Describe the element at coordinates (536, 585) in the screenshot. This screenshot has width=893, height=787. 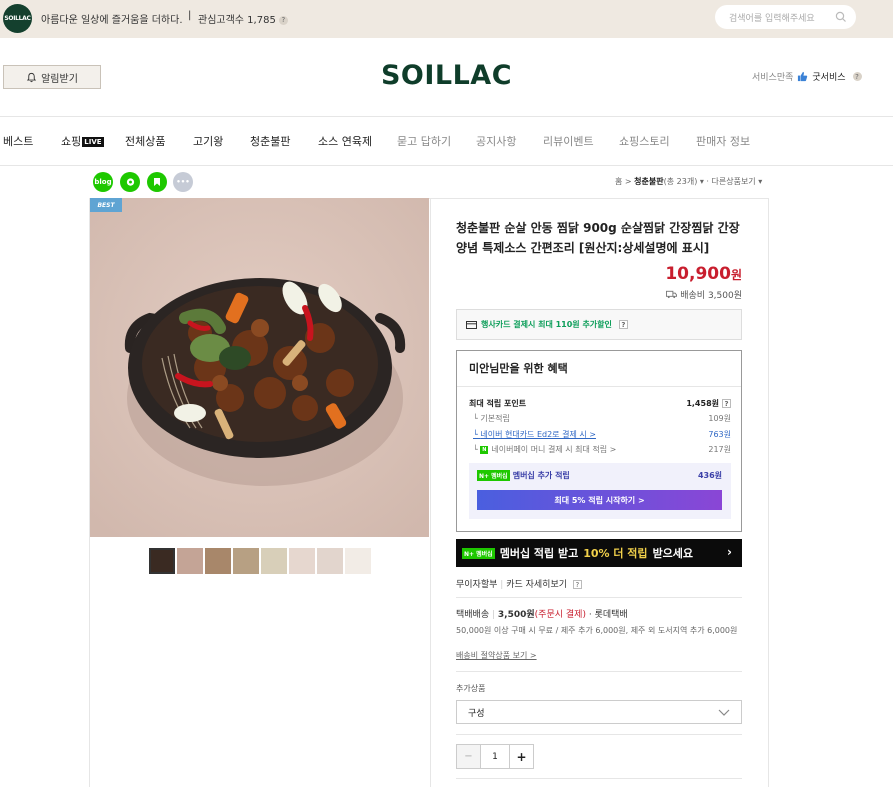
I see `card-detail-link: 카드 자세히보기` at that location.